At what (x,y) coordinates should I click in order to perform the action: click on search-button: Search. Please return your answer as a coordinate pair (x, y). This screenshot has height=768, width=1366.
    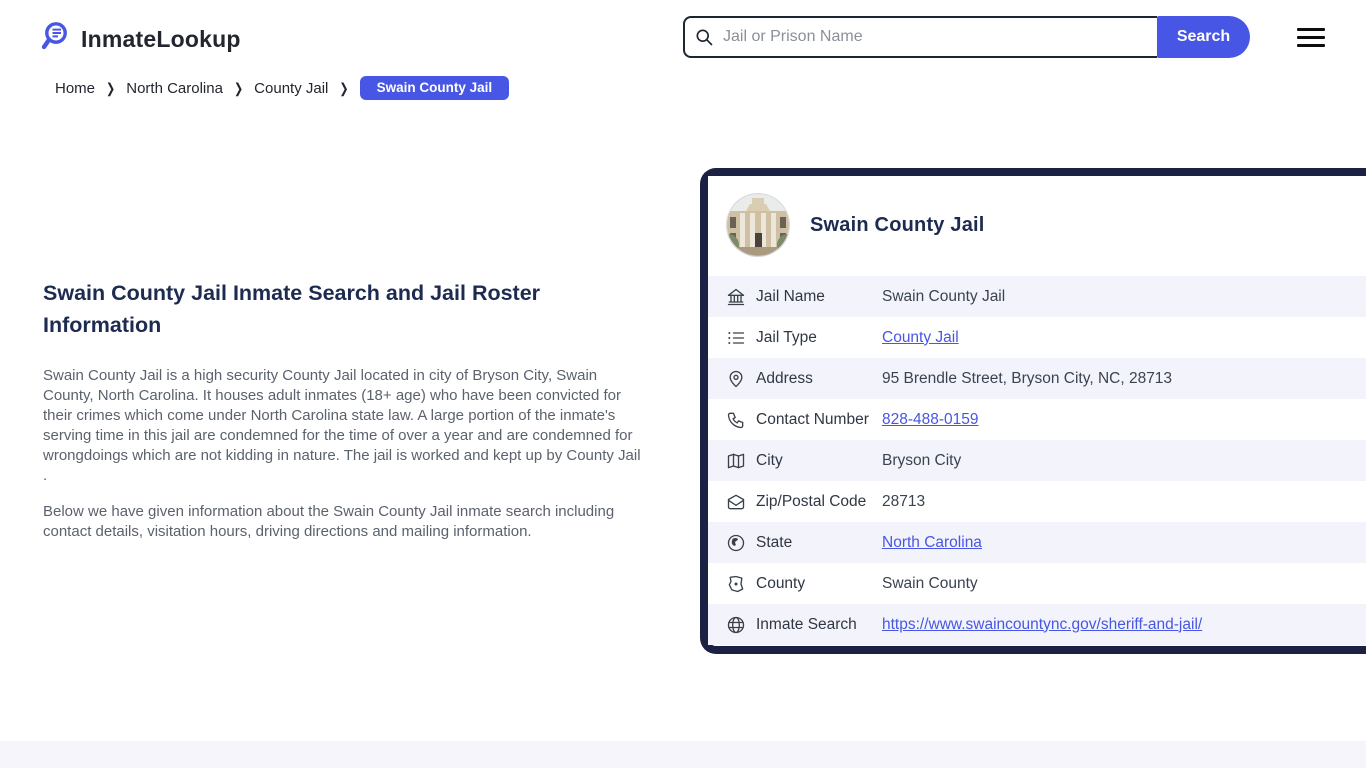
    Looking at the image, I should click on (1203, 37).